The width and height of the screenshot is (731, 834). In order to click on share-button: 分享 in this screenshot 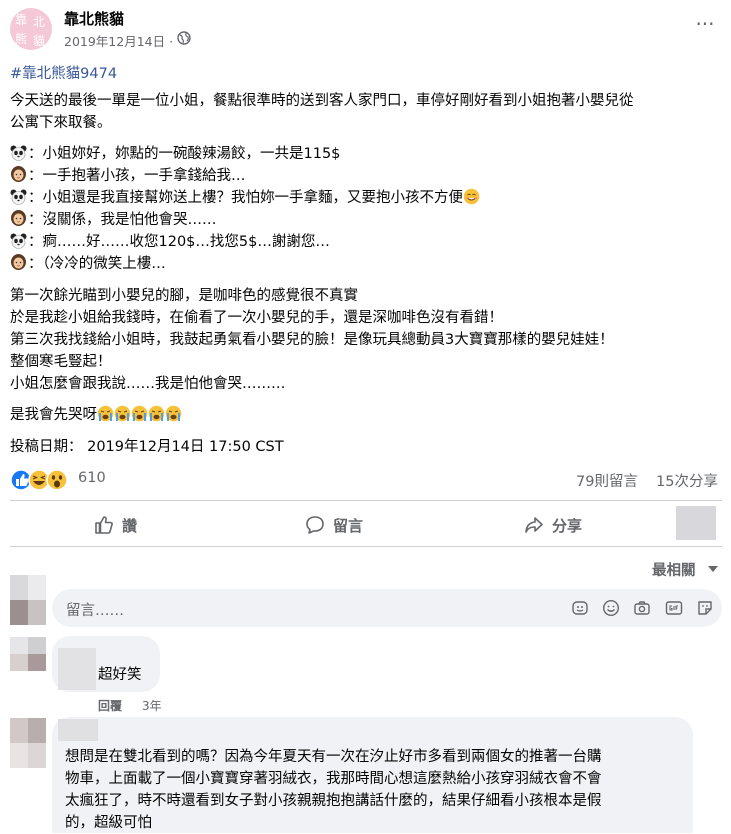, I will do `click(553, 525)`.